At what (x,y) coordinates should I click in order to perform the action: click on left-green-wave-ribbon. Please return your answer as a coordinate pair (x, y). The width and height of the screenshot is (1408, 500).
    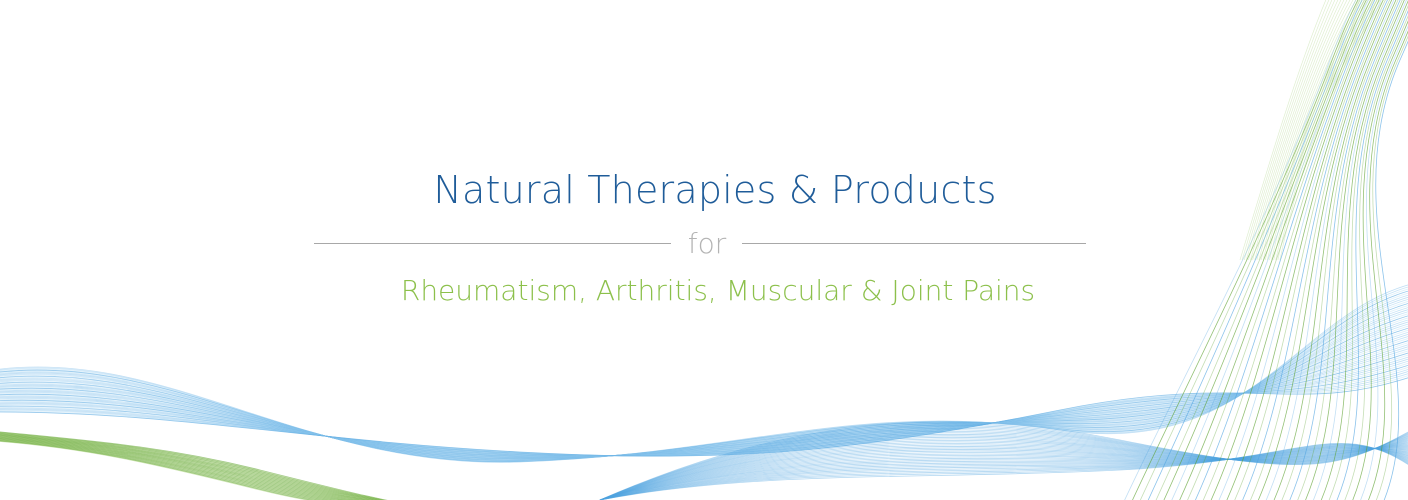
    Looking at the image, I should click on (194, 465).